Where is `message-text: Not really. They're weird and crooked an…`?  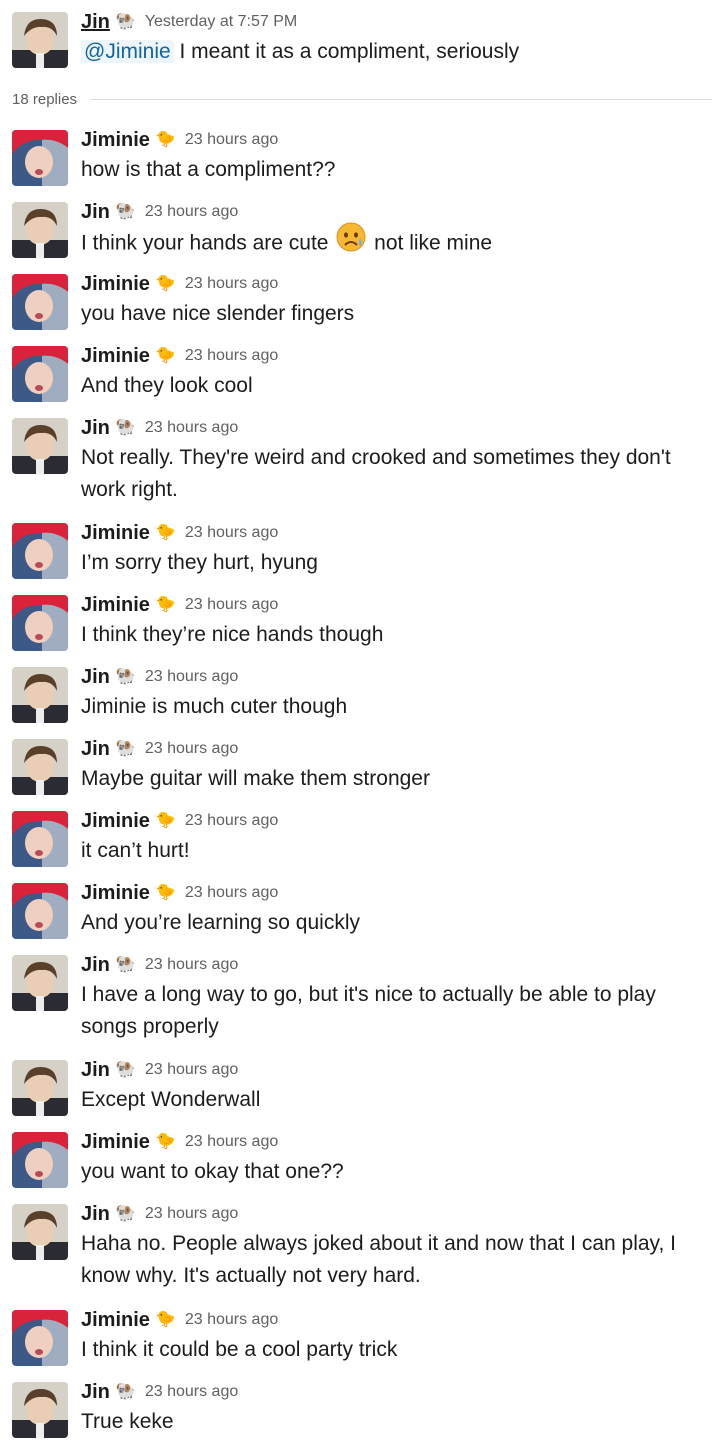 message-text: Not really. They're weird and crooked an… is located at coordinates (376, 473).